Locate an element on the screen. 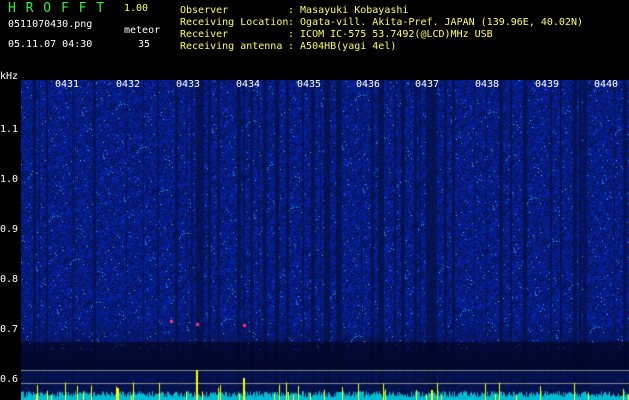 The height and width of the screenshot is (400, 629). x-tick-0440: 0440 is located at coordinates (606, 84).